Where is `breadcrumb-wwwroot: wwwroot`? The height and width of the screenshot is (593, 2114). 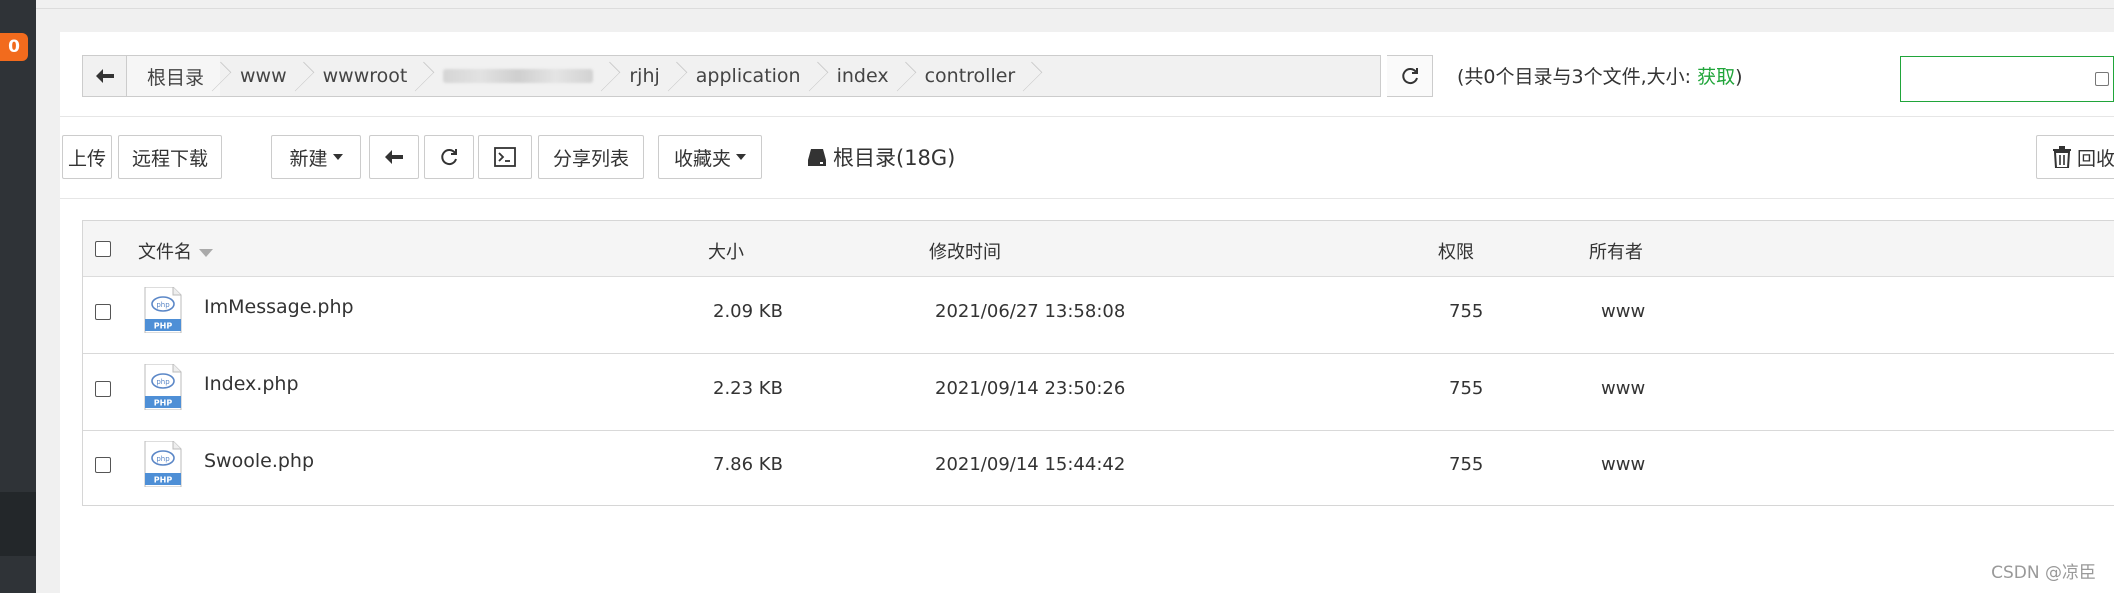
breadcrumb-wwwroot: wwwroot is located at coordinates (363, 76).